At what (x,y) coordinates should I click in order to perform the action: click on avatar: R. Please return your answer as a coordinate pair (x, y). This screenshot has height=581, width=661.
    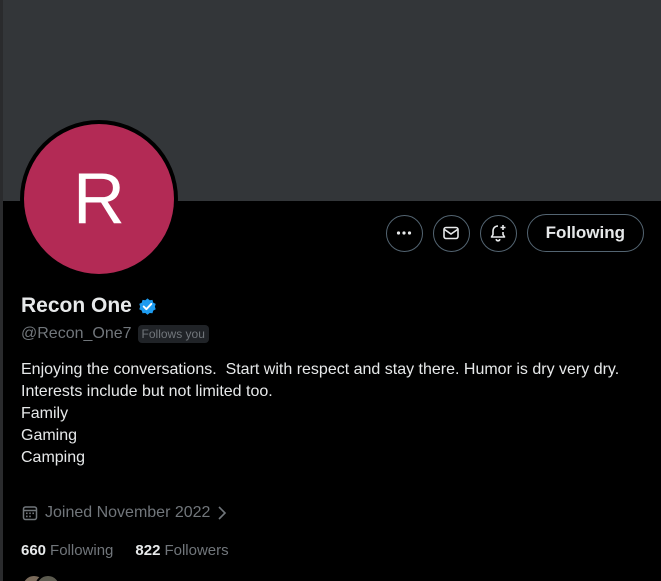
    Looking at the image, I should click on (99, 199).